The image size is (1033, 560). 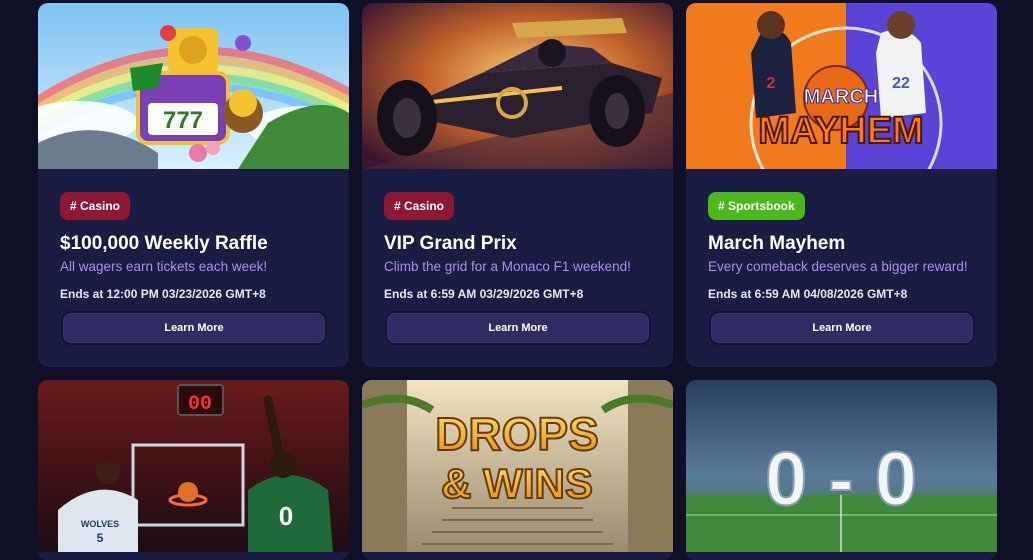 I want to click on promo-end-date: Ends at 6:59 AM 03/29/2026 GMT+8, so click(x=484, y=294).